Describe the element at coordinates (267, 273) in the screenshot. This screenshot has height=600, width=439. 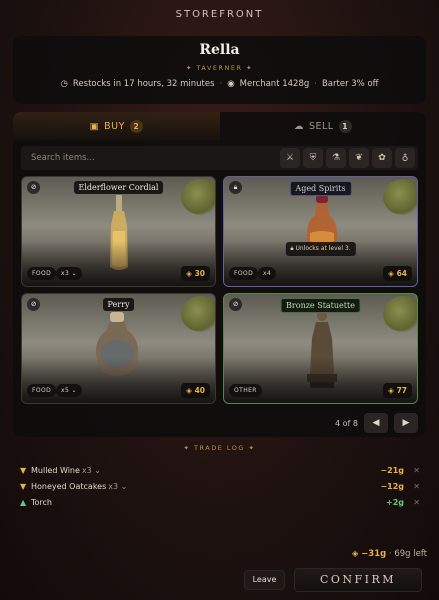
I see `item-qty: x4` at that location.